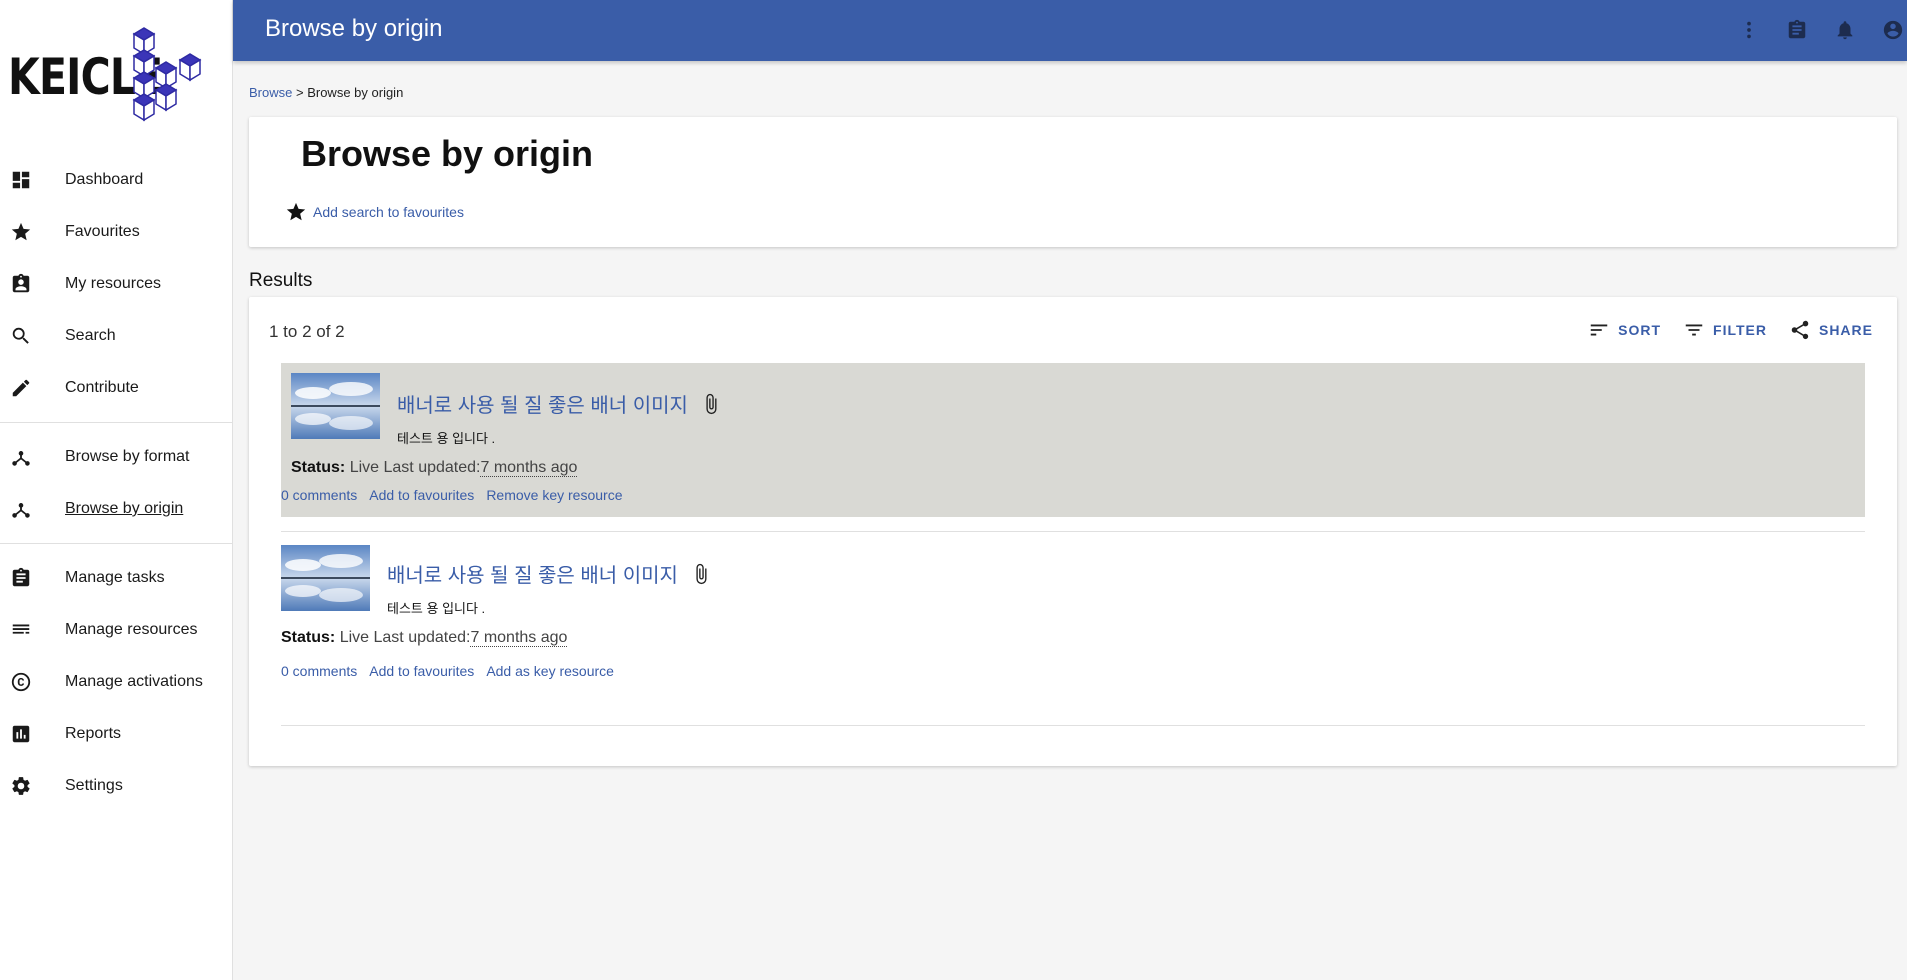  I want to click on sidebar-item-label: Contribute, so click(102, 387).